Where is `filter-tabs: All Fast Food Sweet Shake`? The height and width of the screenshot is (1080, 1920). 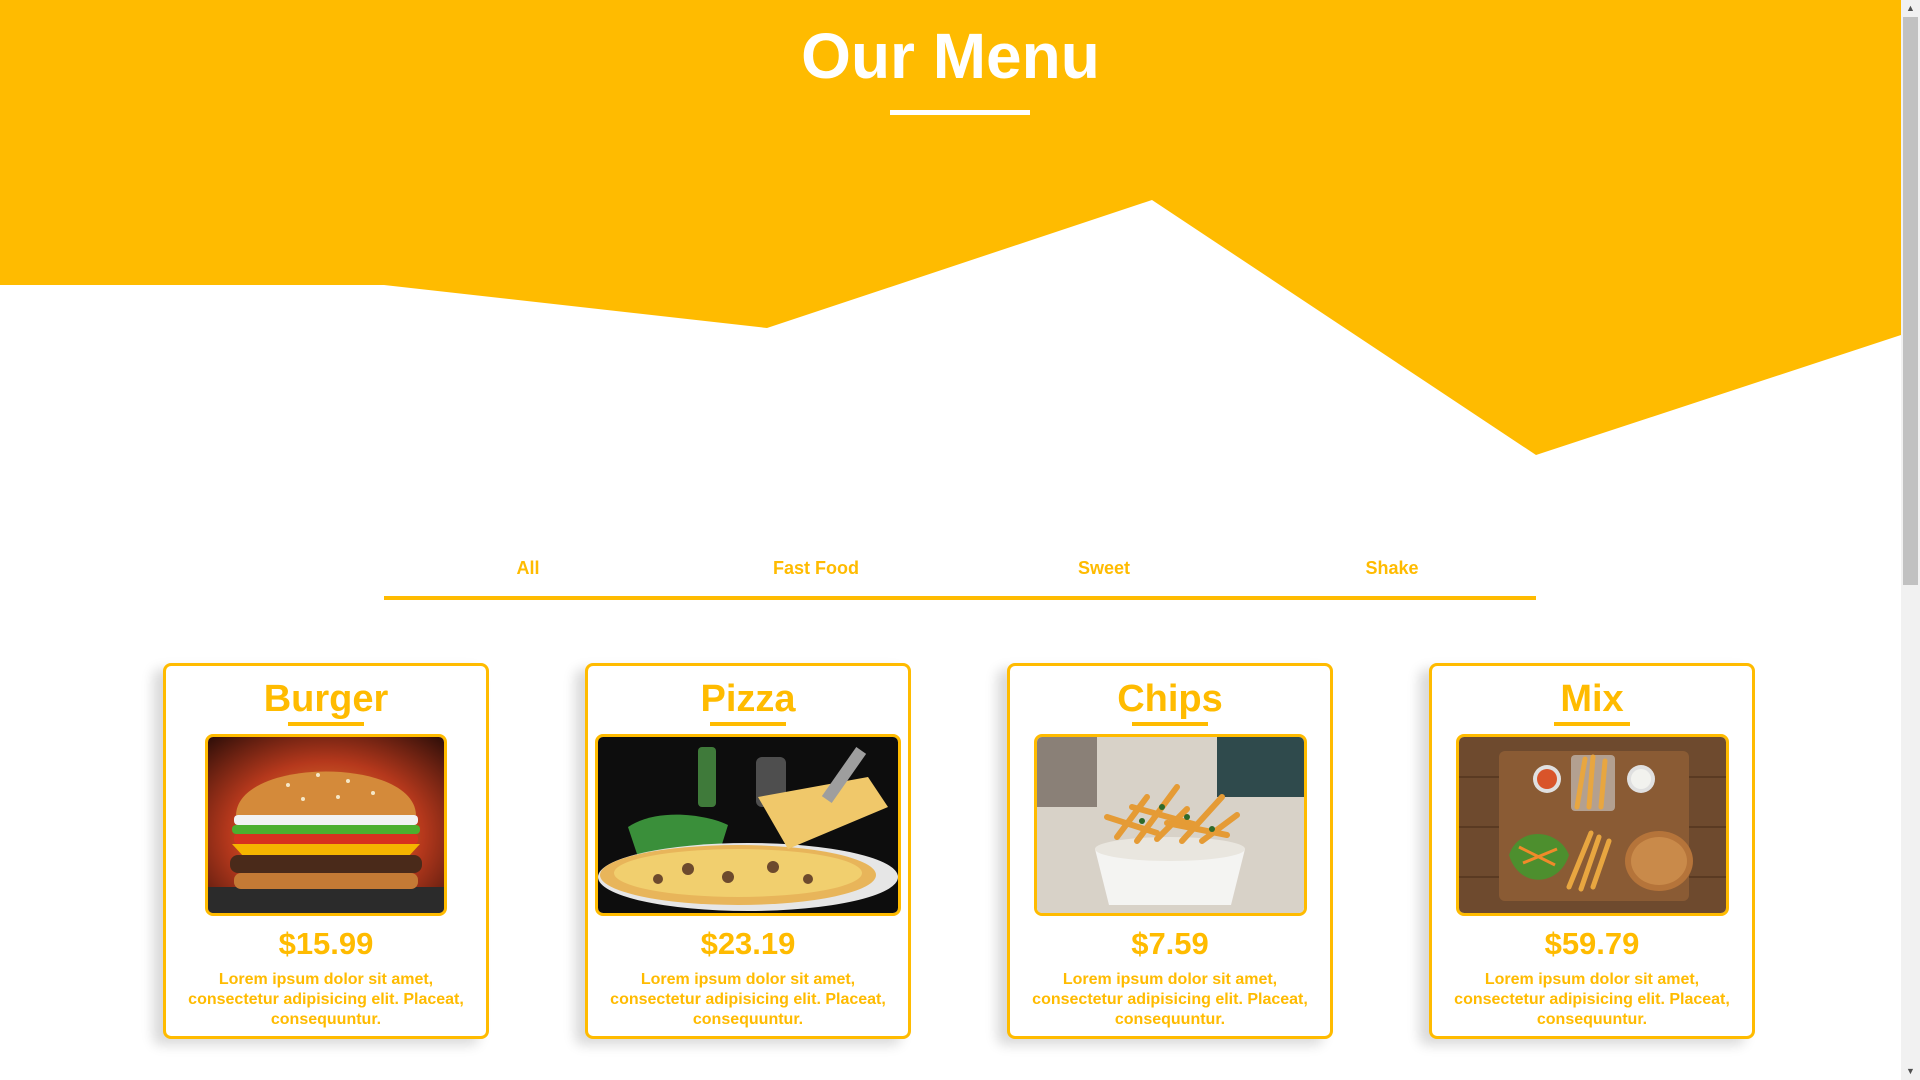
filter-tabs: All Fast Food Sweet Shake is located at coordinates (960, 575).